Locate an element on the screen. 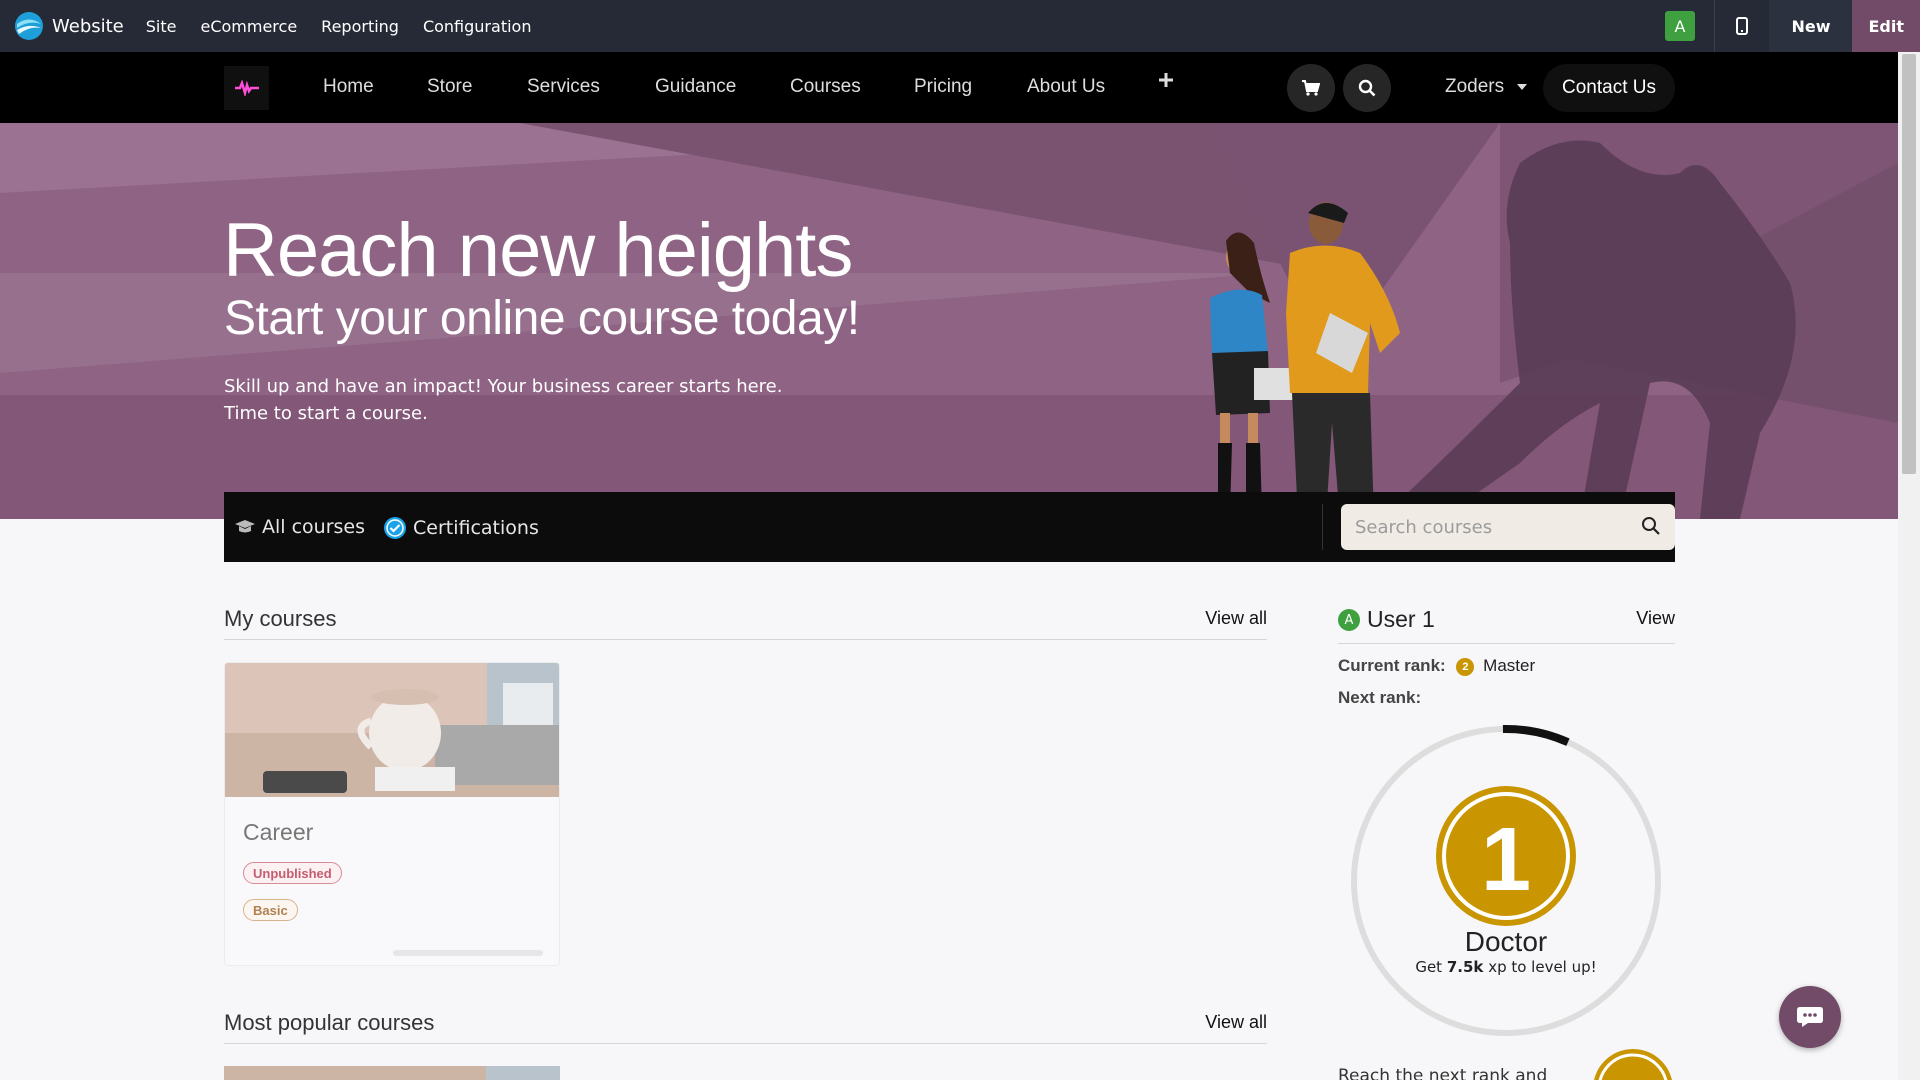  search-button is located at coordinates (1367, 88).